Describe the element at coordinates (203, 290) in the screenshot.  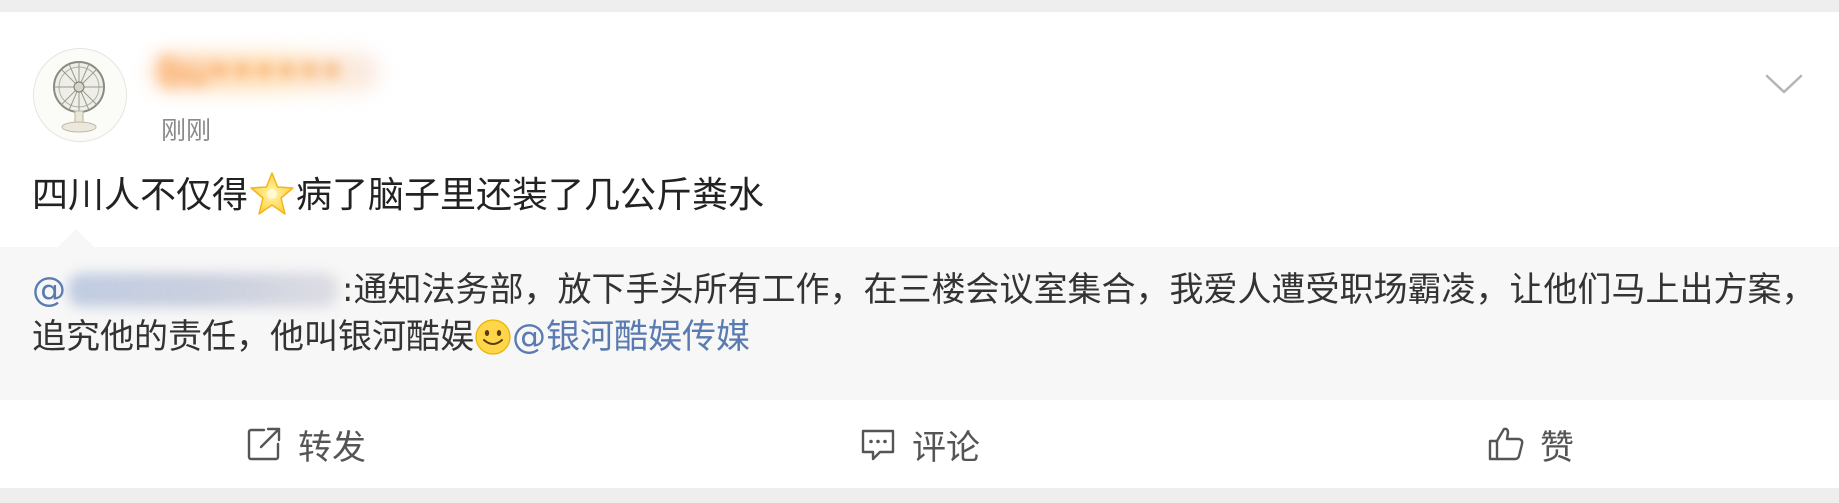
I see `mention-name-blur` at that location.